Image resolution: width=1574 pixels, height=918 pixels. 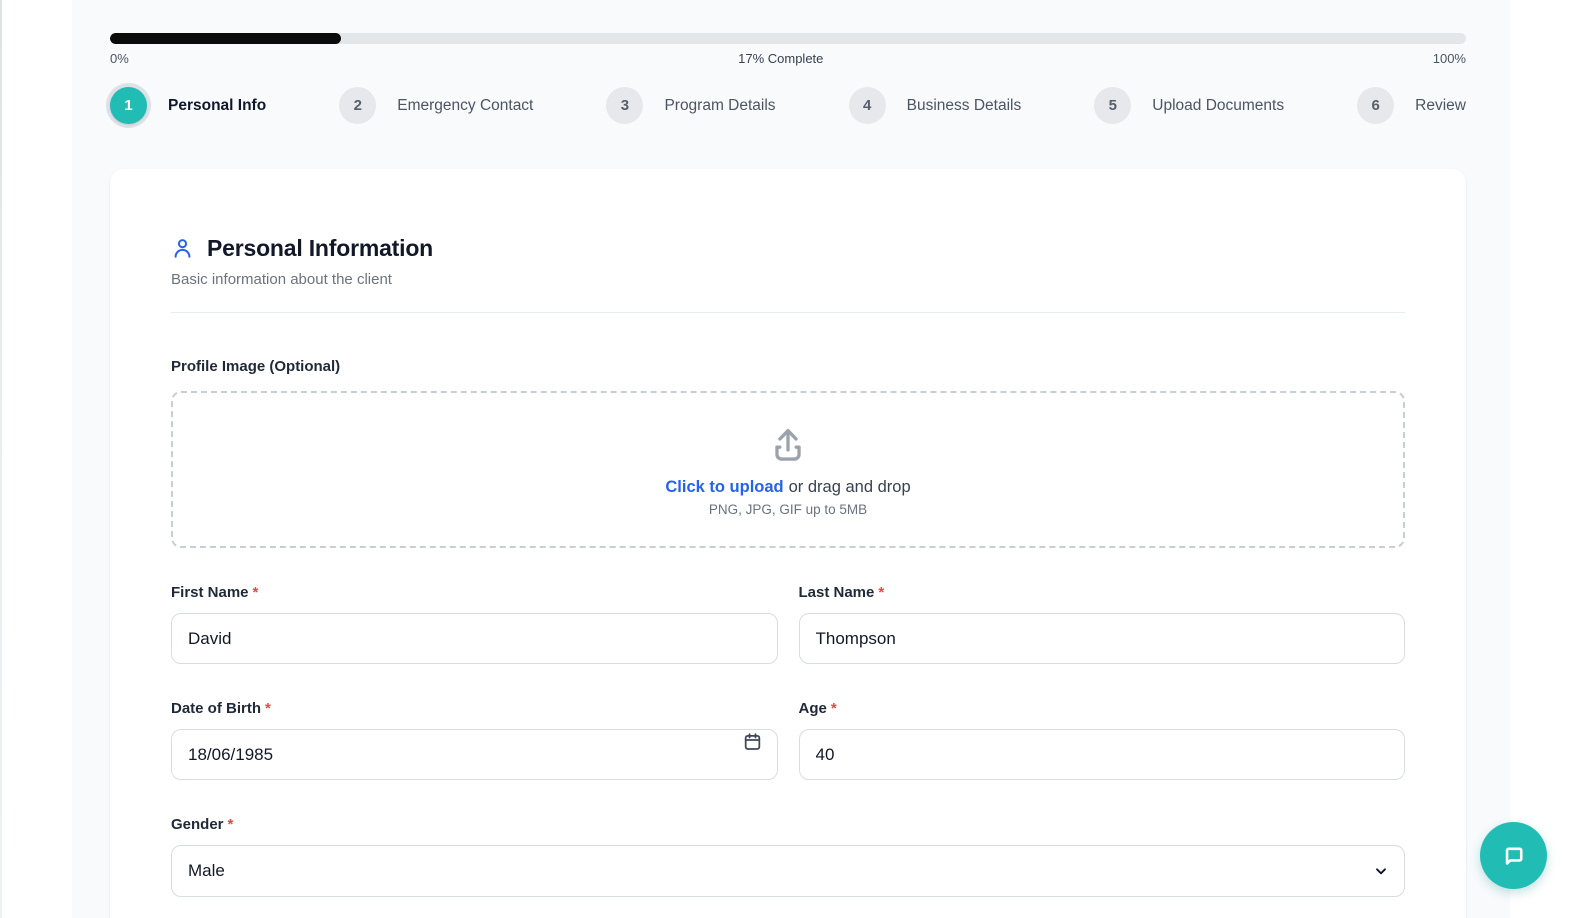 I want to click on gender-field-group: Gender * Male, so click(x=788, y=856).